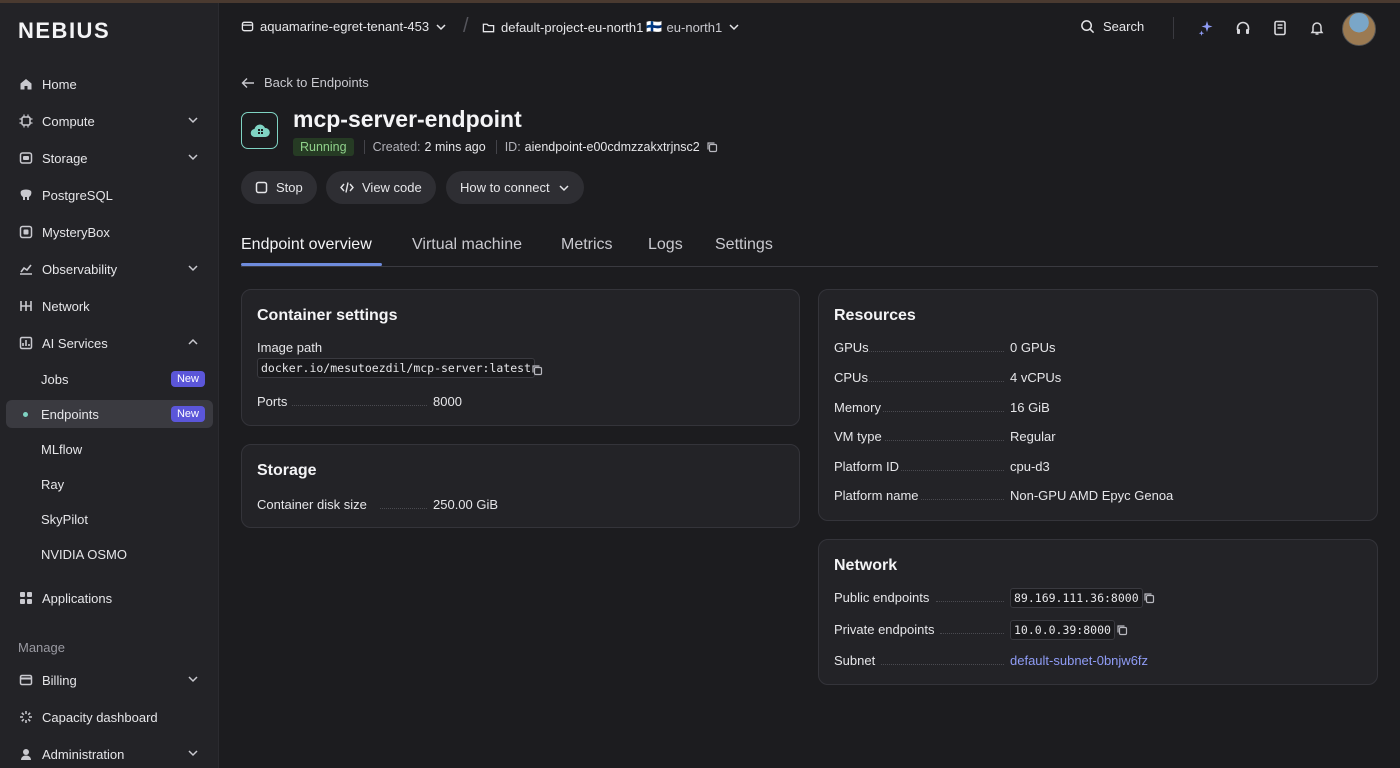  What do you see at coordinates (290, 347) in the screenshot?
I see `image-path-label: Image path` at bounding box center [290, 347].